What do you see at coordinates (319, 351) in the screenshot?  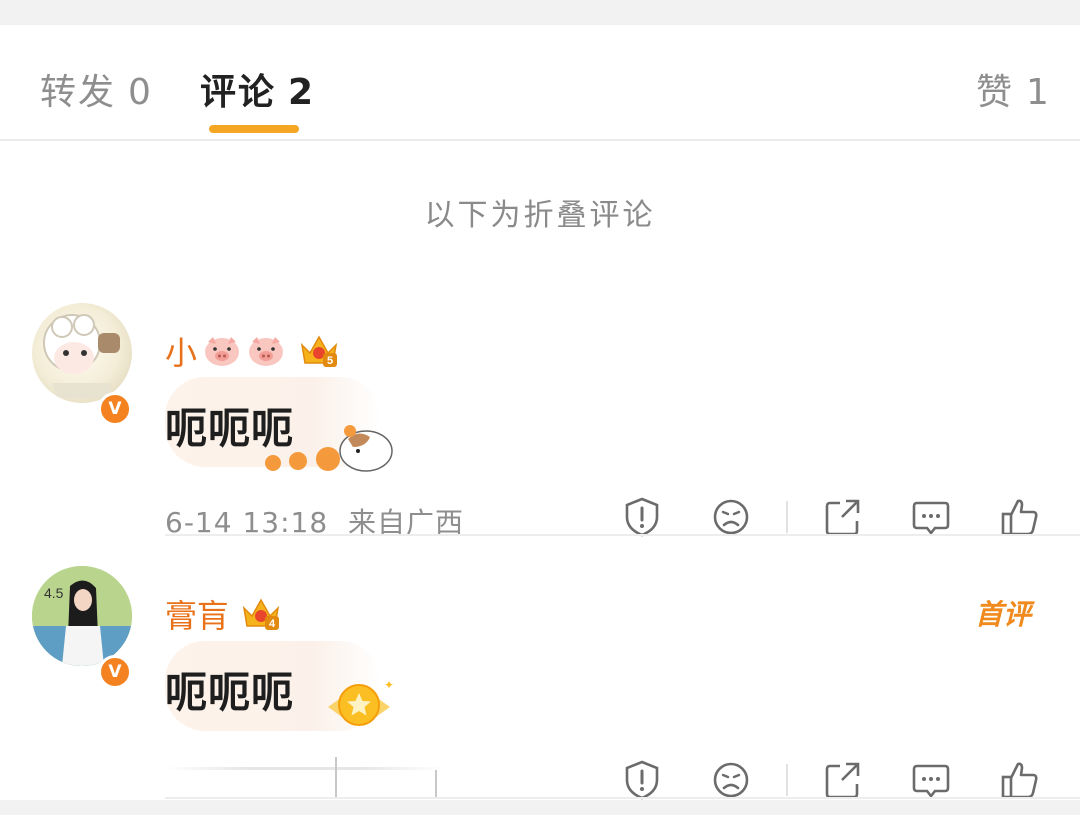 I see `vip-crown-icon: 5` at bounding box center [319, 351].